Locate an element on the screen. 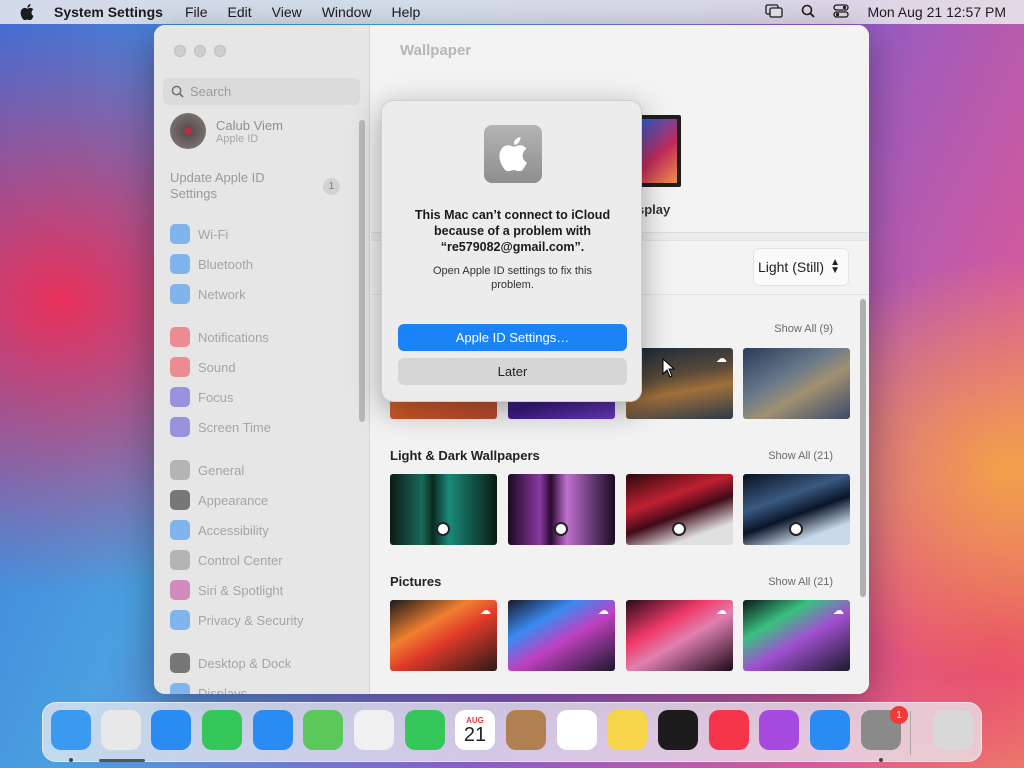 Image resolution: width=1024 pixels, height=768 pixels. sidebar-item-control-center: Control Center is located at coordinates (226, 560).